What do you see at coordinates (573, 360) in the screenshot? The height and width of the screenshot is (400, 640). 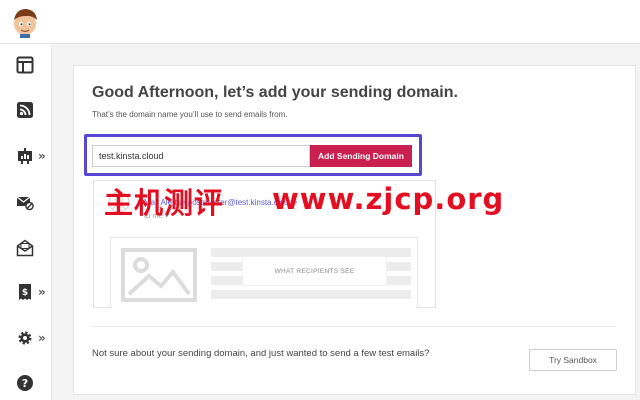 I see `try-sandbox-button: Try Sandbox` at bounding box center [573, 360].